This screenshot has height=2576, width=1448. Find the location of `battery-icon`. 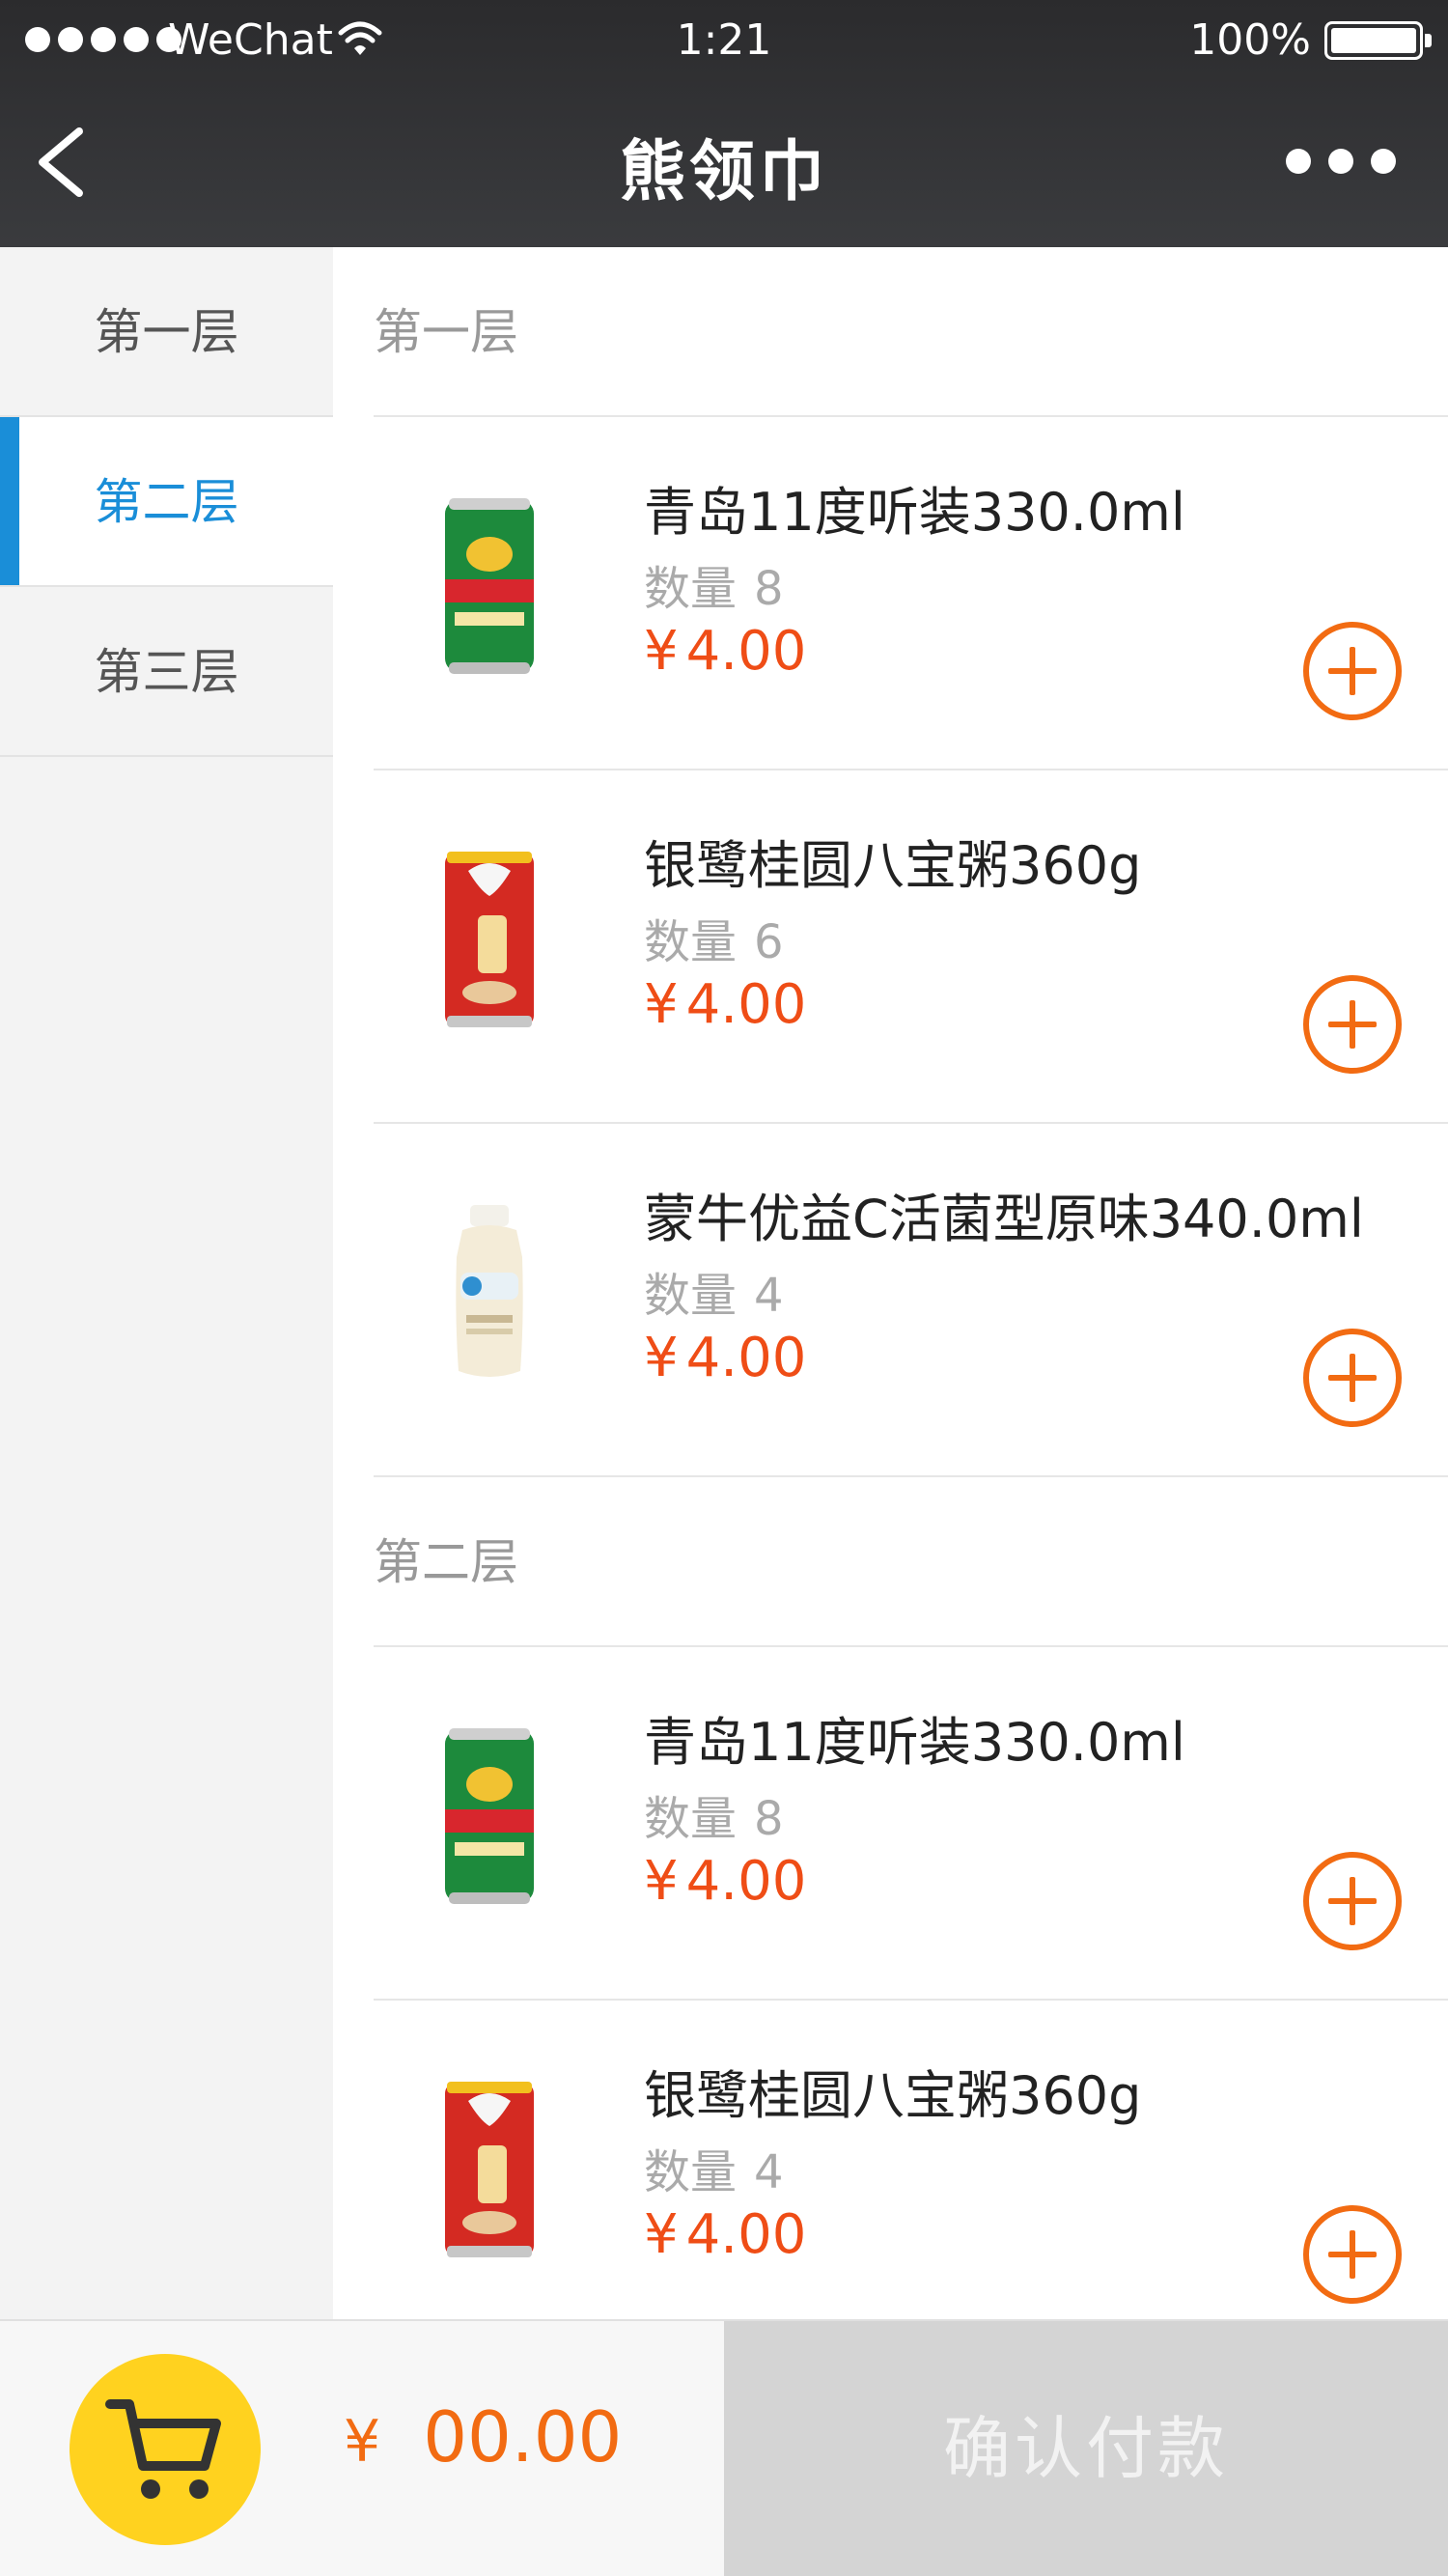

battery-icon is located at coordinates (1378, 41).